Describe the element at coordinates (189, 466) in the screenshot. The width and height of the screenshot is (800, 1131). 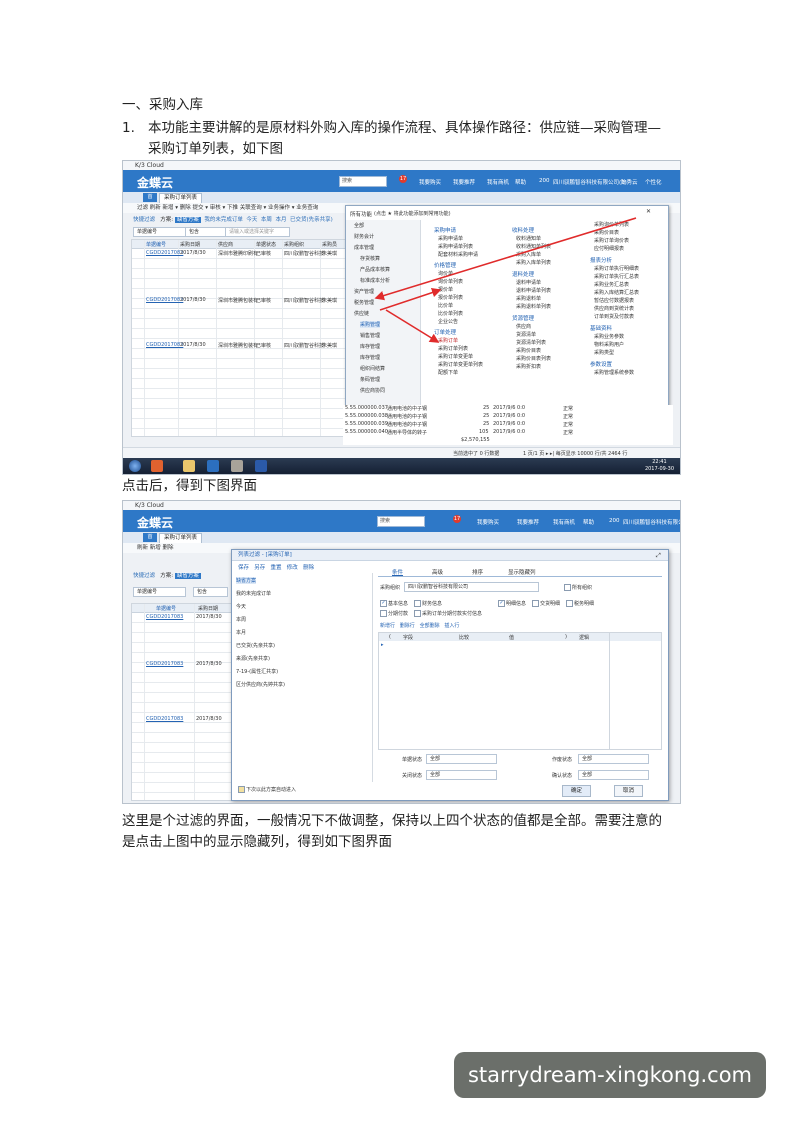
I see `folder-icon` at that location.